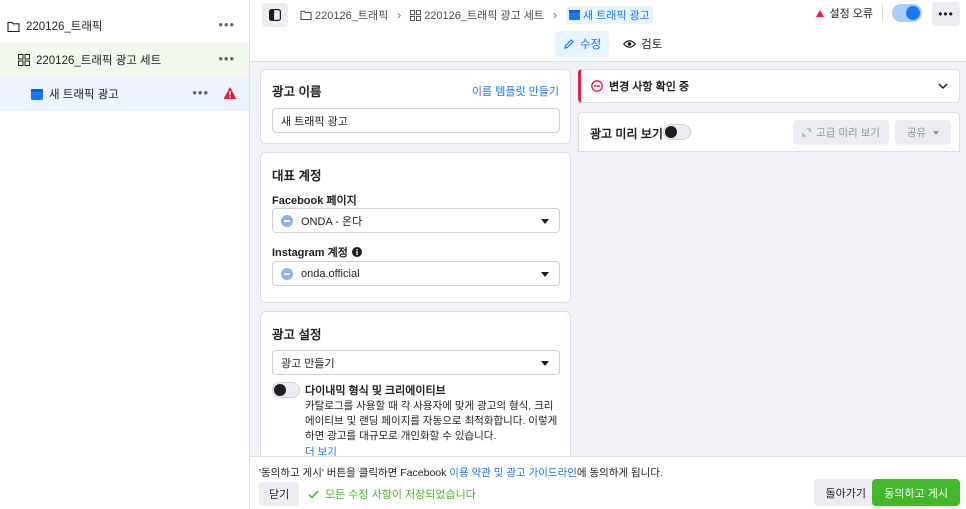 The height and width of the screenshot is (509, 966). What do you see at coordinates (946, 14) in the screenshot?
I see `more-options-button: •••` at bounding box center [946, 14].